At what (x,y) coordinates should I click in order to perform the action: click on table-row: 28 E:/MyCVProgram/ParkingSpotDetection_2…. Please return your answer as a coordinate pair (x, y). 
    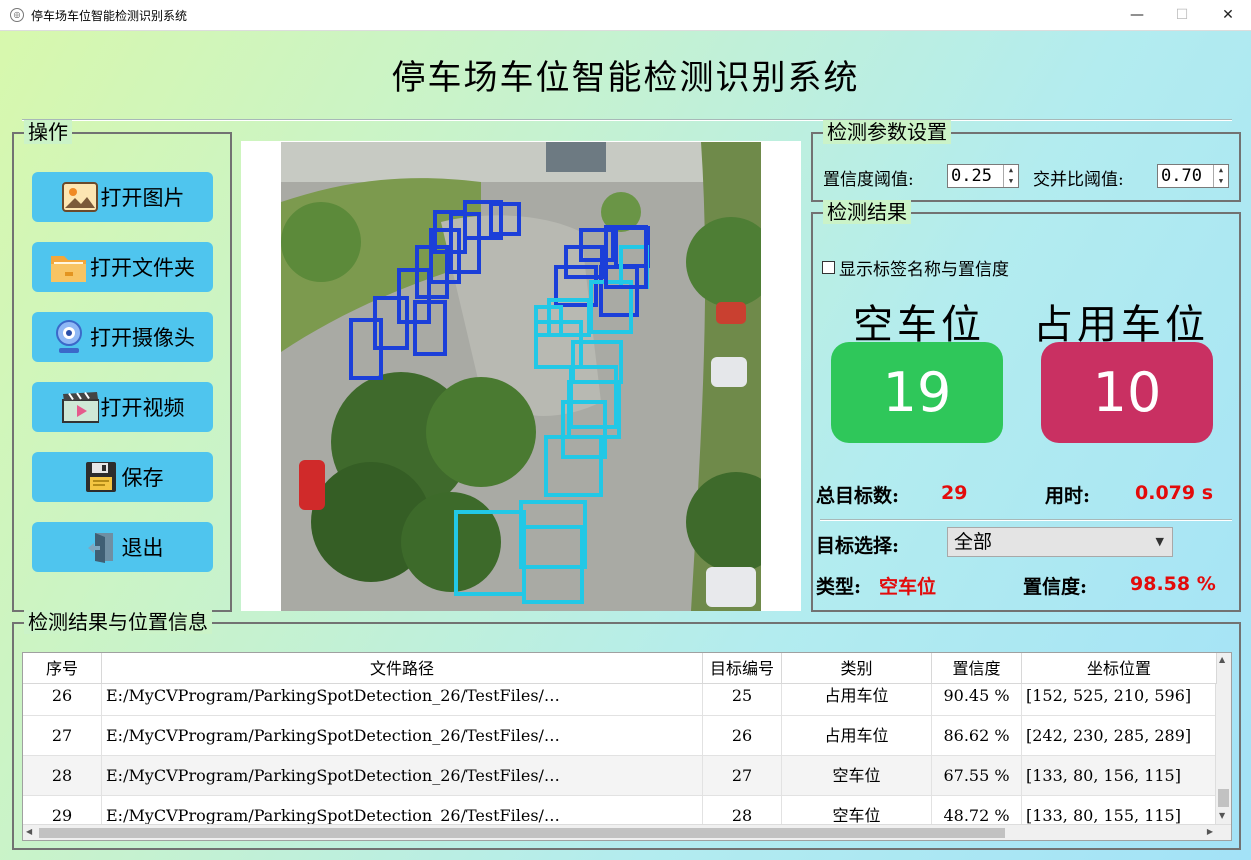
    Looking at the image, I should click on (620, 776).